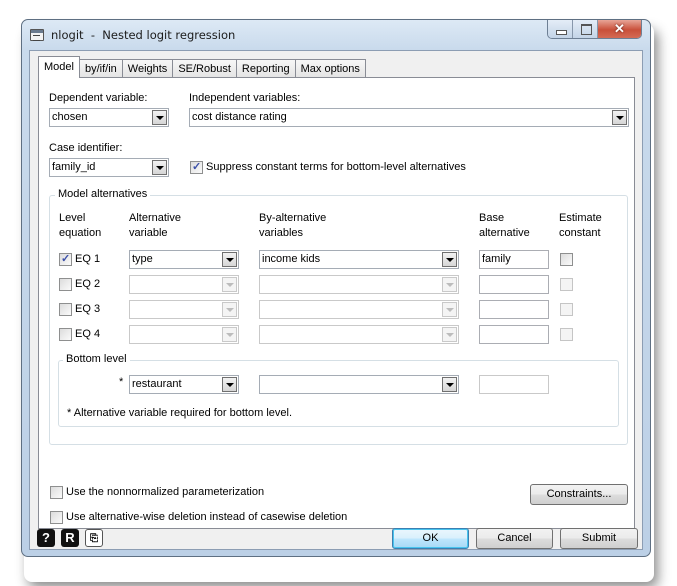 The height and width of the screenshot is (586, 677). Describe the element at coordinates (196, 167) in the screenshot. I see `suppress-constant-checkbox` at that location.